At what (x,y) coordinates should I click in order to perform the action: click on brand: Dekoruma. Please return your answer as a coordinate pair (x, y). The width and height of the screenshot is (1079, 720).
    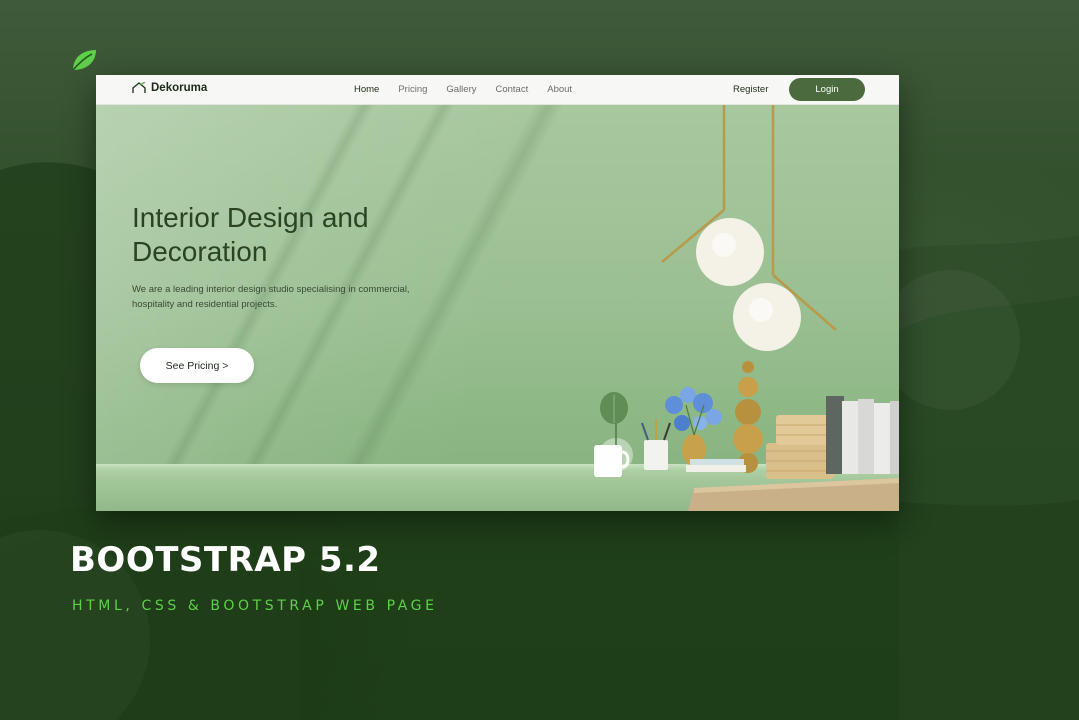
    Looking at the image, I should click on (169, 88).